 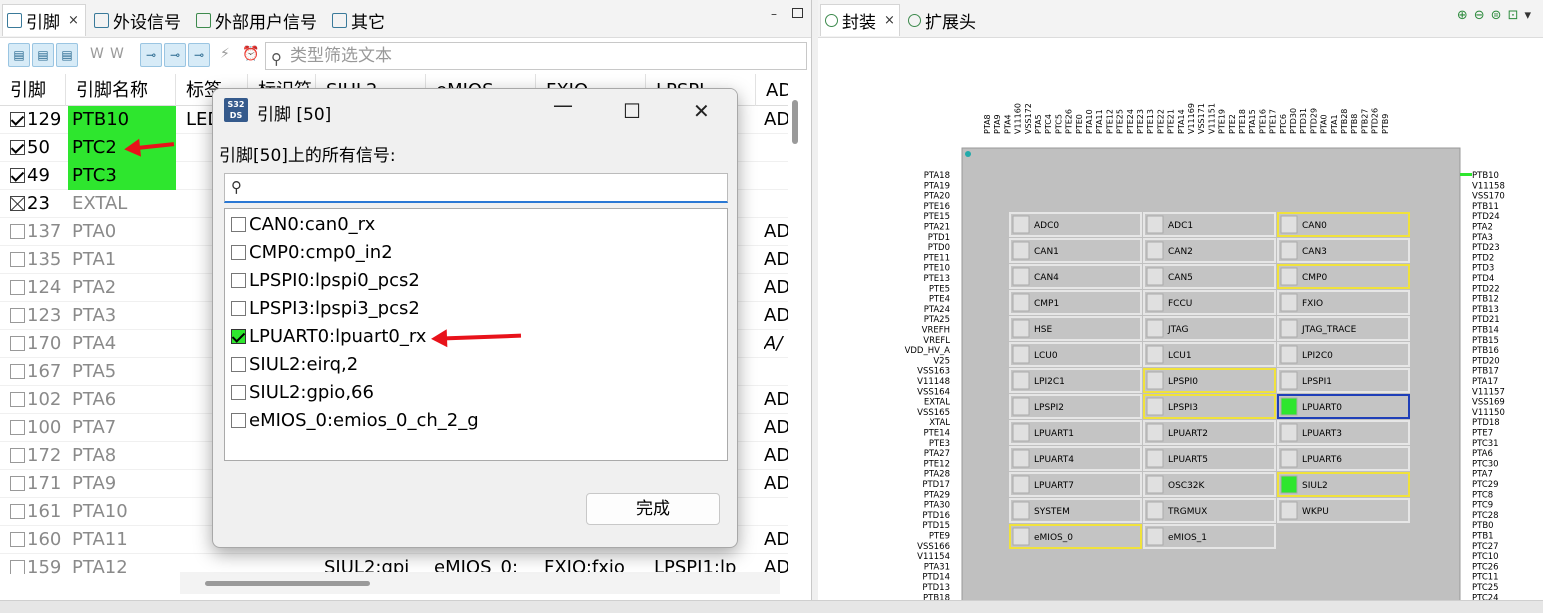 I want to click on zoom-out-icon: ⊖, so click(x=1482, y=15).